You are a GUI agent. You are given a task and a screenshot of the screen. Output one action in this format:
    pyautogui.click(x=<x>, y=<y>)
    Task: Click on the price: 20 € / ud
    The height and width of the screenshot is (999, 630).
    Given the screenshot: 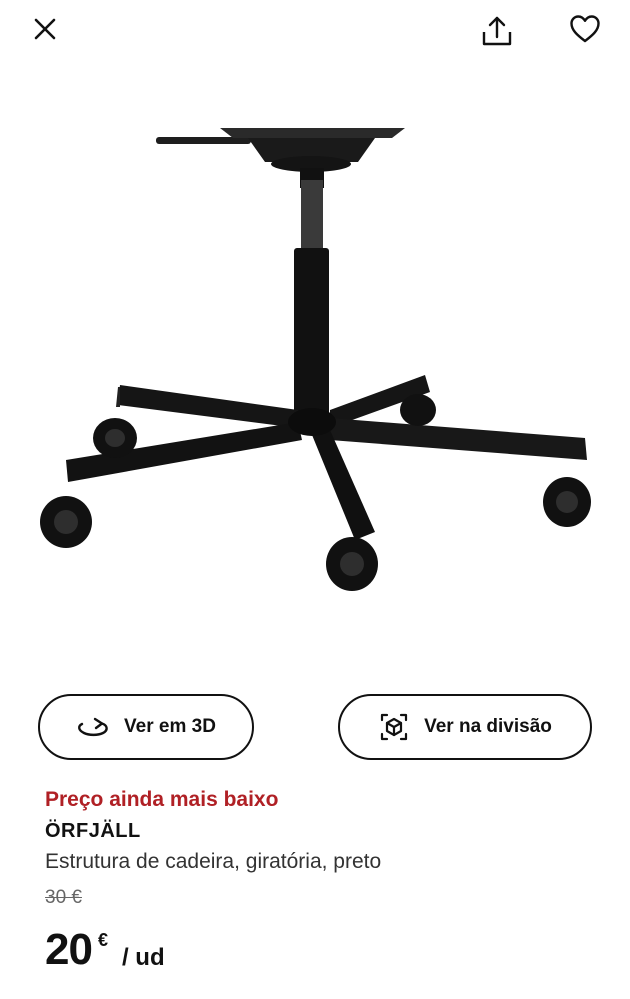 What is the action you would take?
    pyautogui.click(x=105, y=950)
    